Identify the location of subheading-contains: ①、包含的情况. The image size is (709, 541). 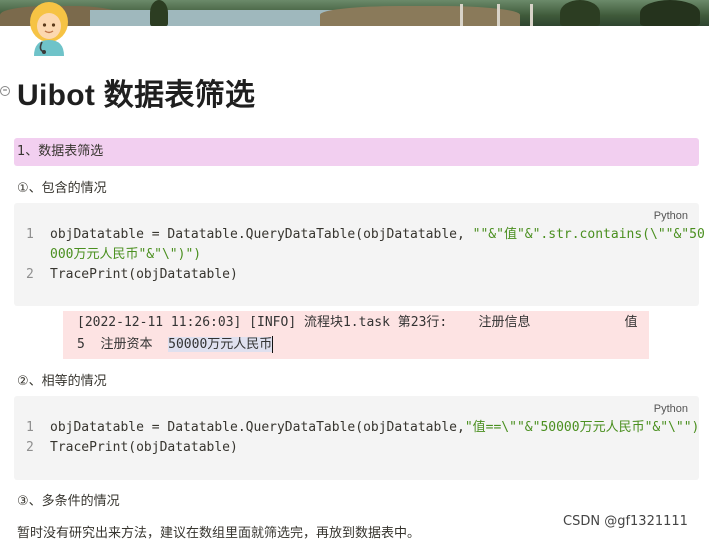
(62, 188).